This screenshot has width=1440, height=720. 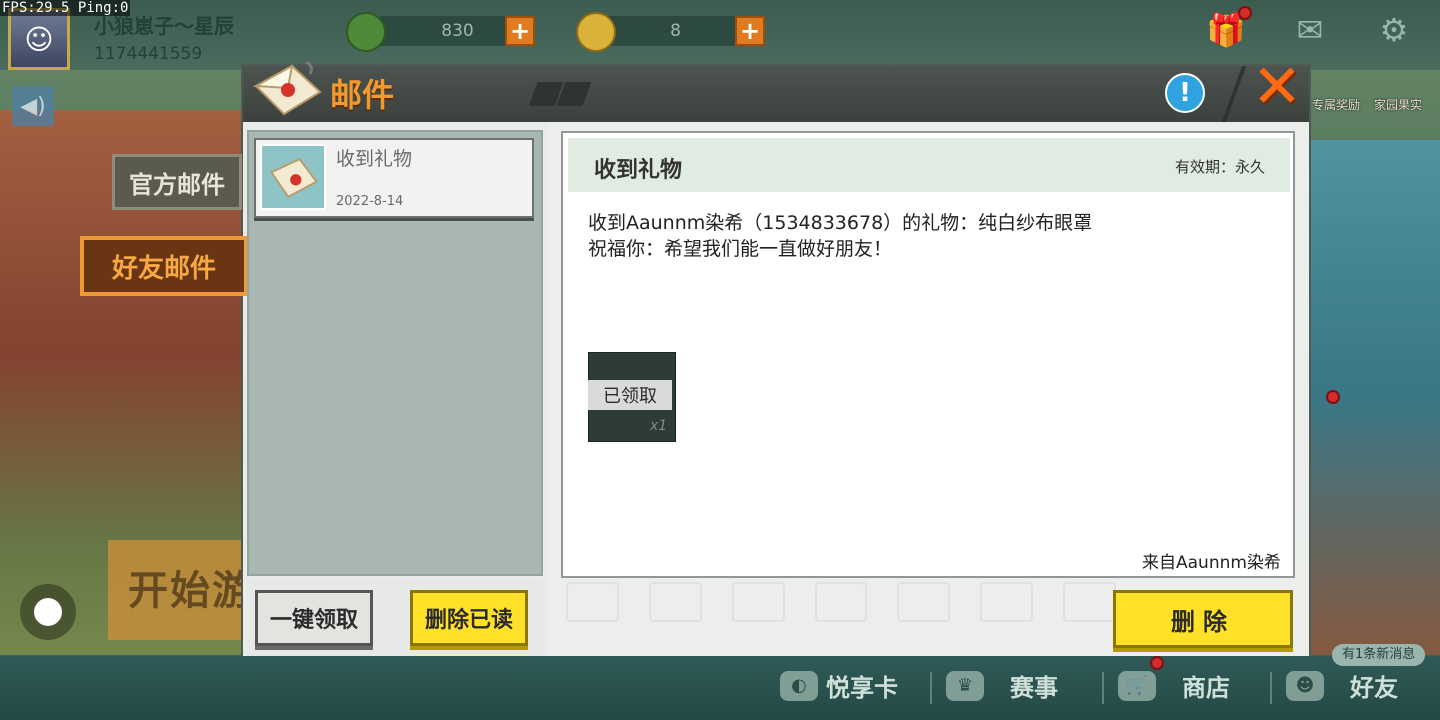 I want to click on gem-coin-icon, so click(x=366, y=32).